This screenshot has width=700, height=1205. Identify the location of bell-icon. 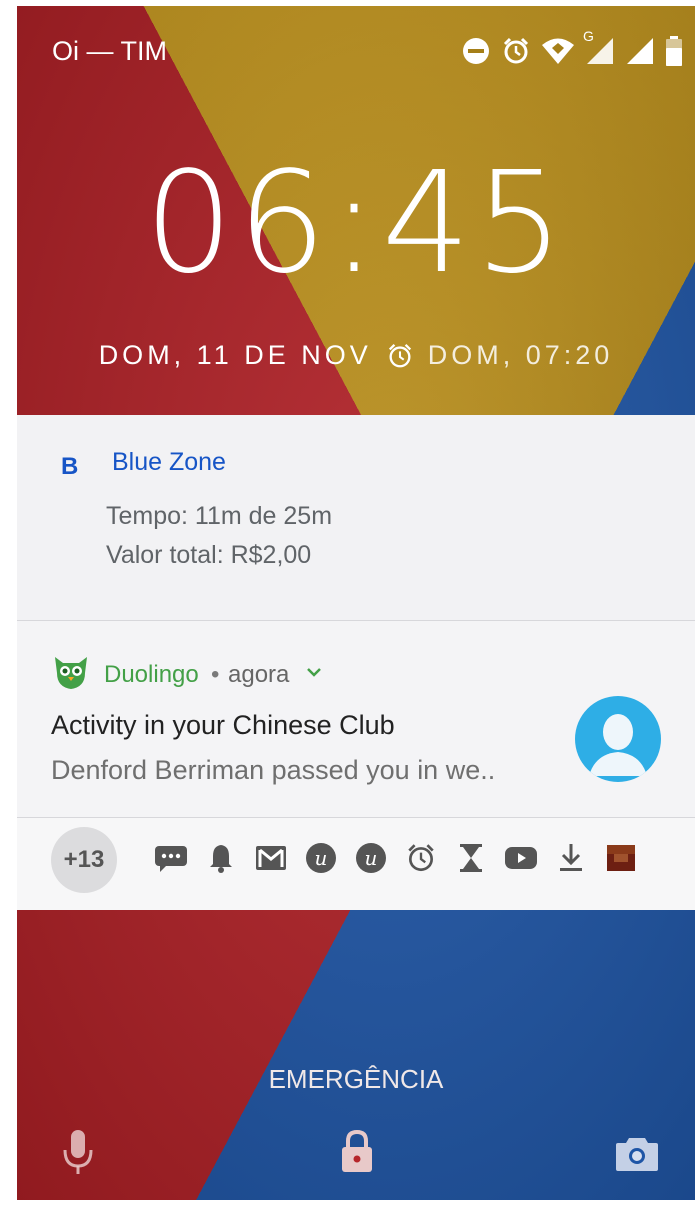
(221, 858).